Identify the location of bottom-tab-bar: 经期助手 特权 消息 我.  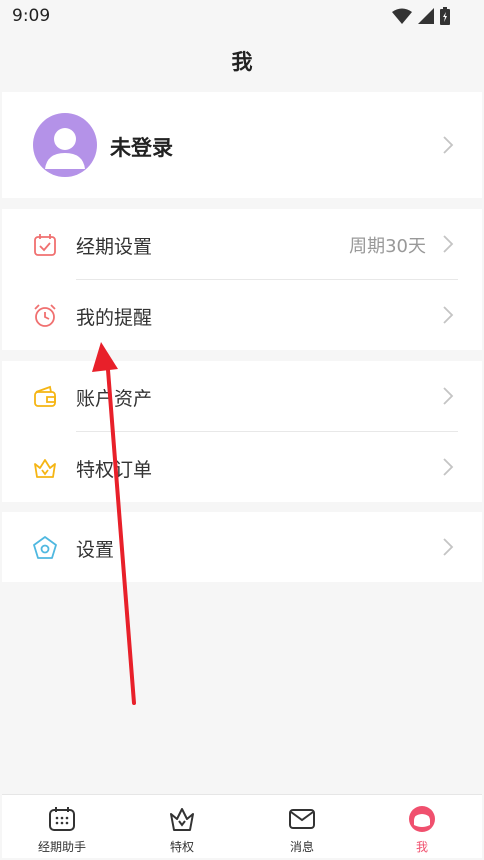
(242, 826).